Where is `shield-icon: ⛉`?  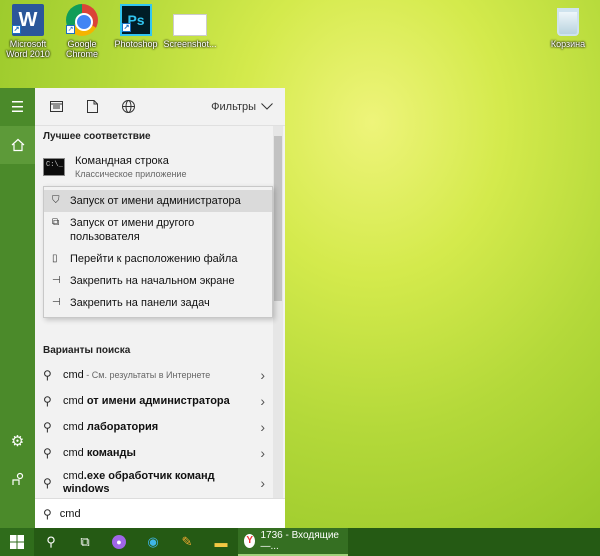 shield-icon: ⛉ is located at coordinates (56, 200).